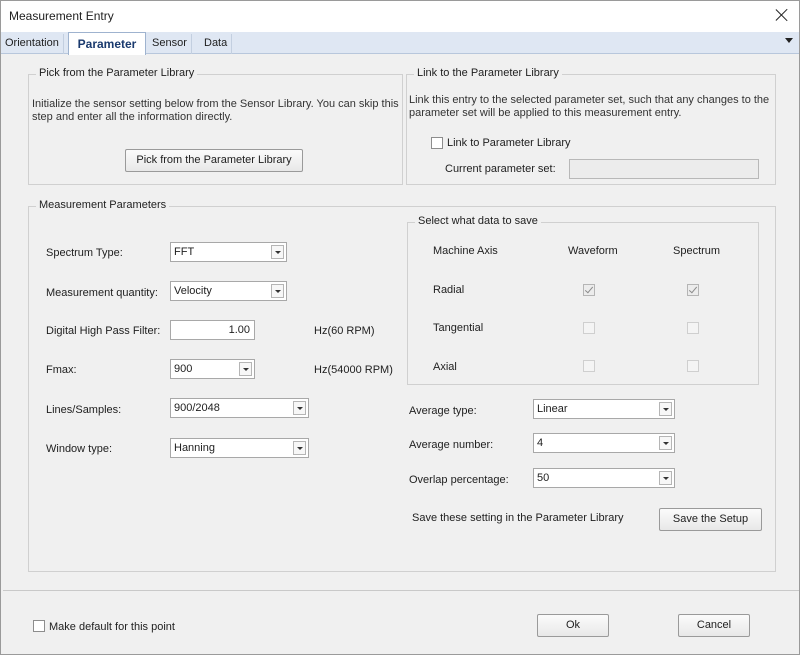  What do you see at coordinates (61, 370) in the screenshot?
I see `fmax-label: Fmax:` at bounding box center [61, 370].